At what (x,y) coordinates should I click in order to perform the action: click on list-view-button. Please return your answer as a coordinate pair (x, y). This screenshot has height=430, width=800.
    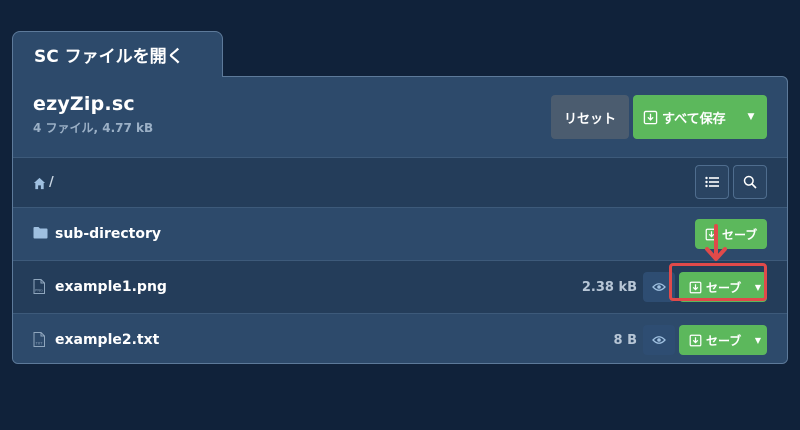
    Looking at the image, I should click on (712, 182).